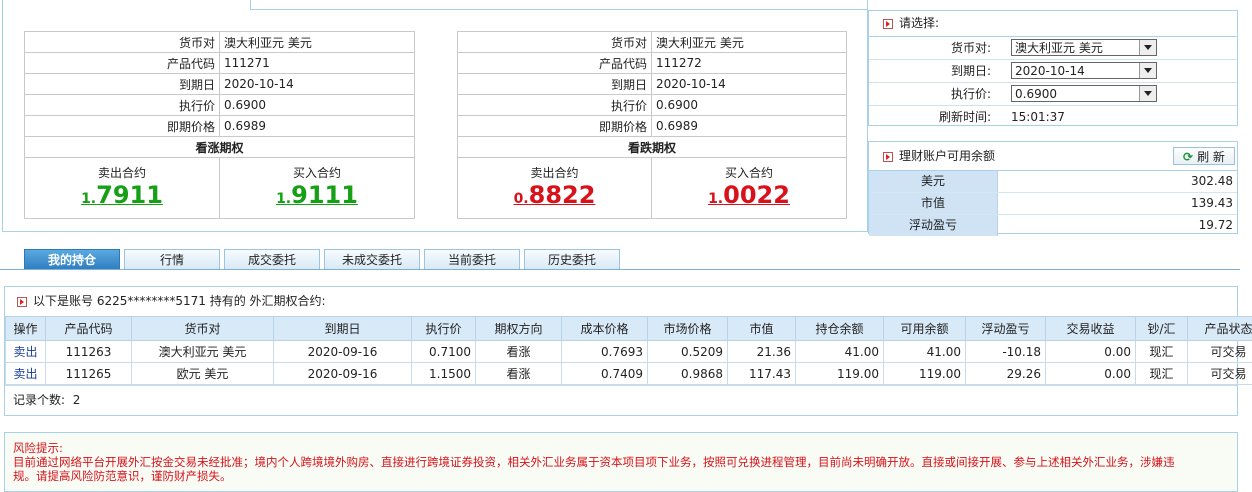 This screenshot has width=1252, height=492. Describe the element at coordinates (1188, 157) in the screenshot. I see `refresh-icon: ⟳` at that location.